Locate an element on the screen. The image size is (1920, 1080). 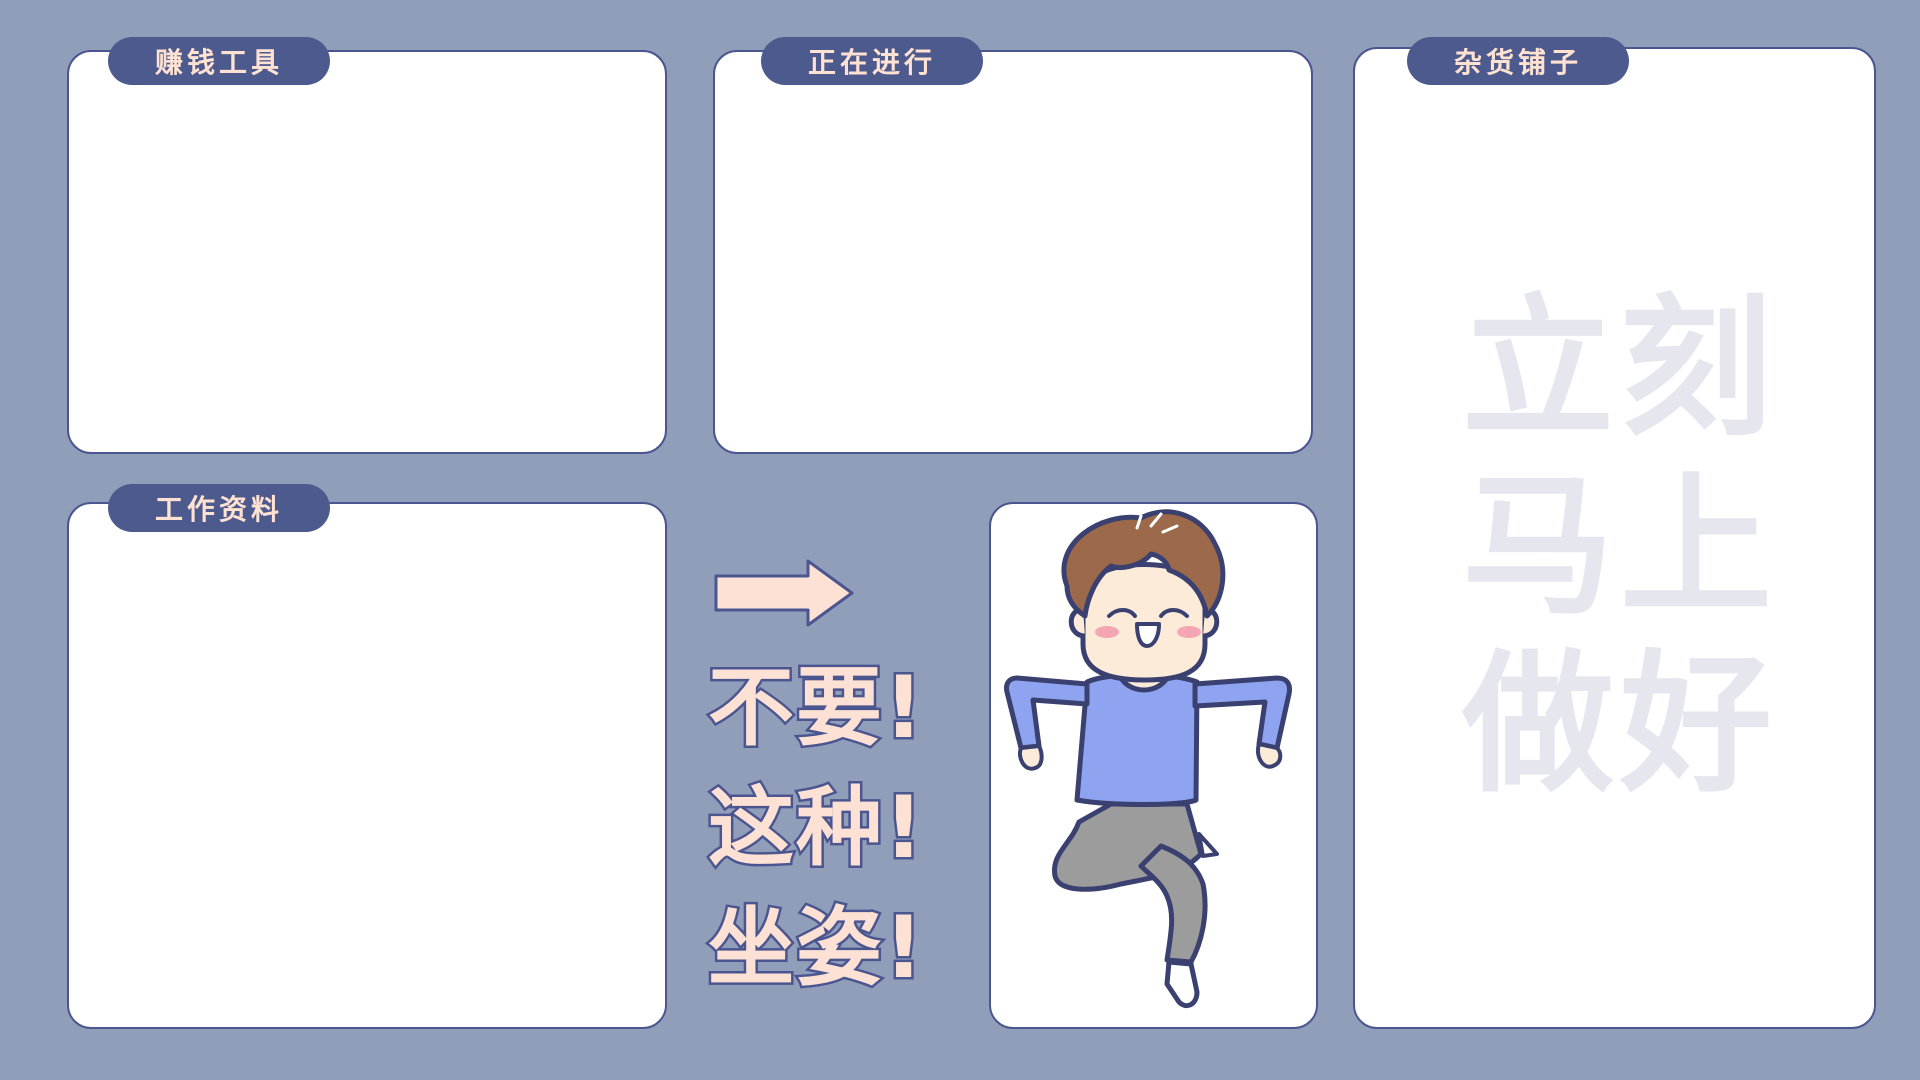
tag-work-materials: 工作资料 is located at coordinates (219, 508).